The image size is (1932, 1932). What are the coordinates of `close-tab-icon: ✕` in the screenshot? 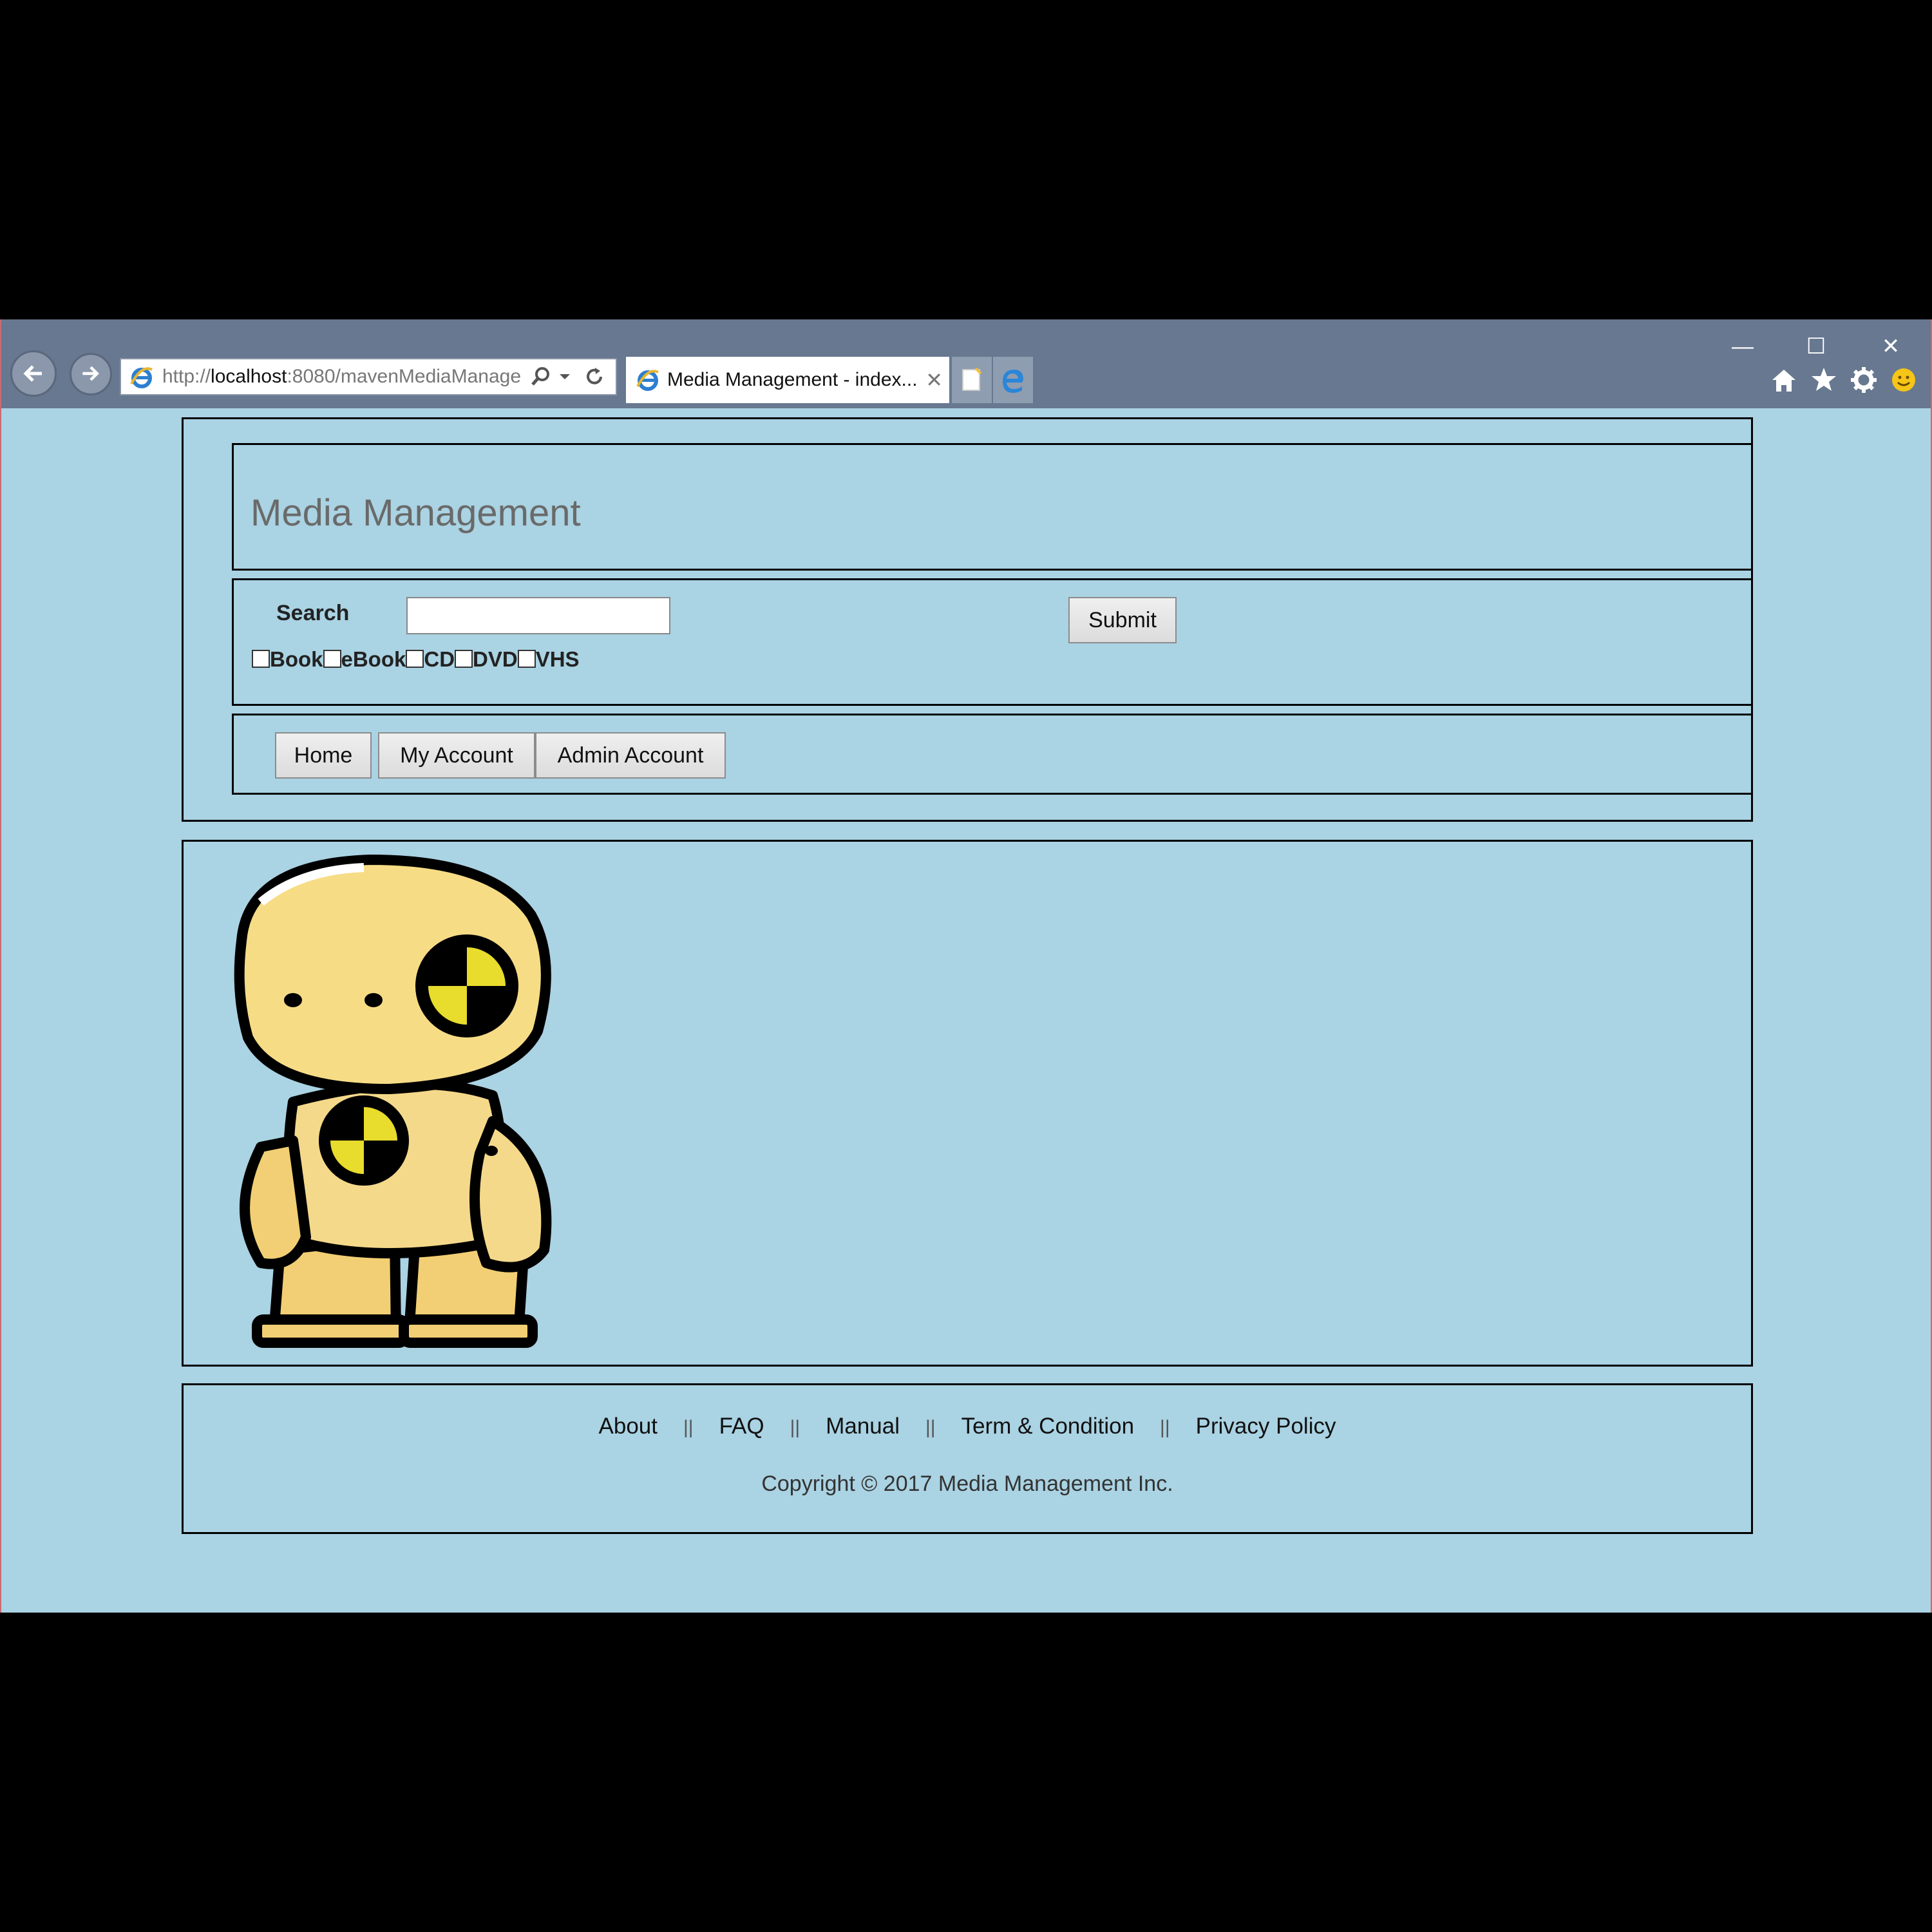 It's located at (934, 380).